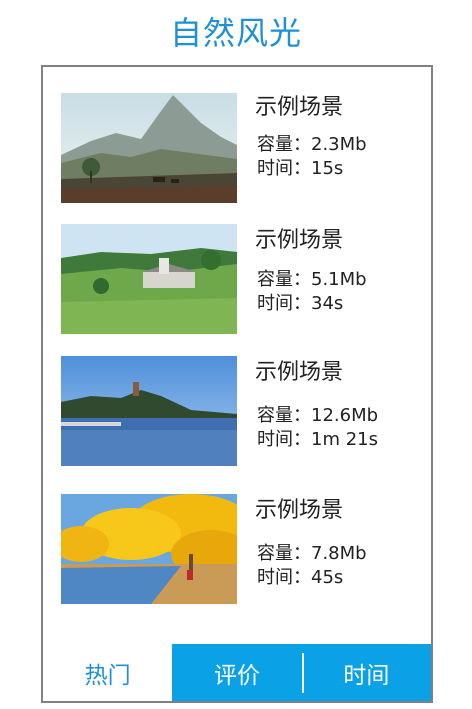 This screenshot has width=472, height=709. I want to click on scene-size: 容量：5.1Mb, so click(312, 279).